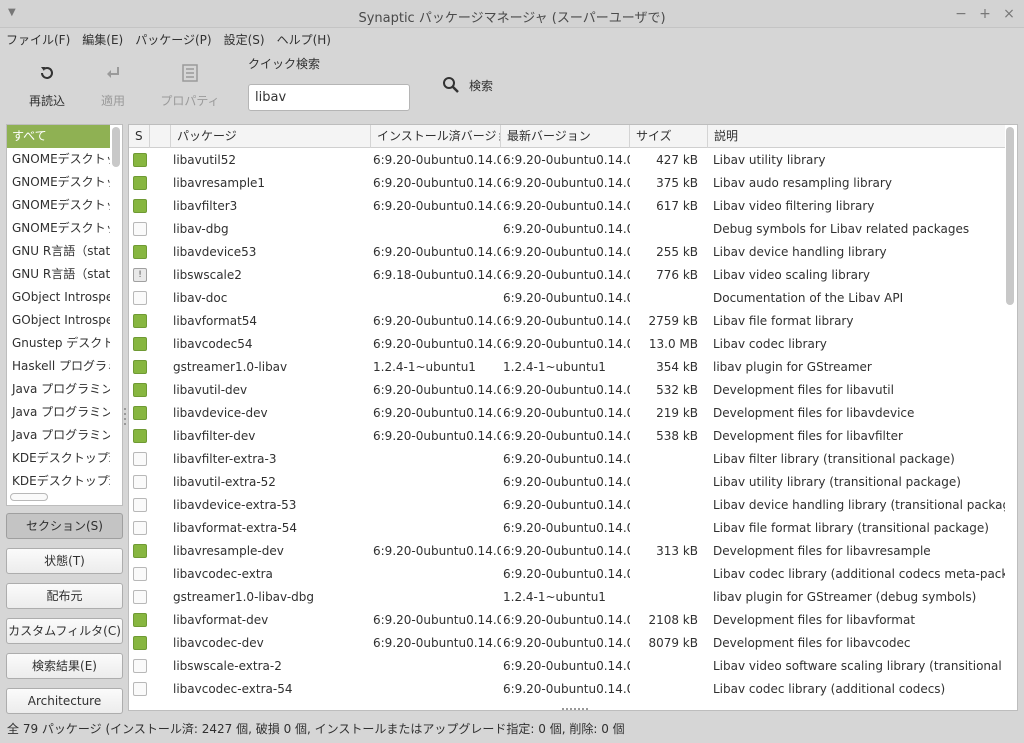 The height and width of the screenshot is (743, 1024). I want to click on minimize-button: −, so click(961, 14).